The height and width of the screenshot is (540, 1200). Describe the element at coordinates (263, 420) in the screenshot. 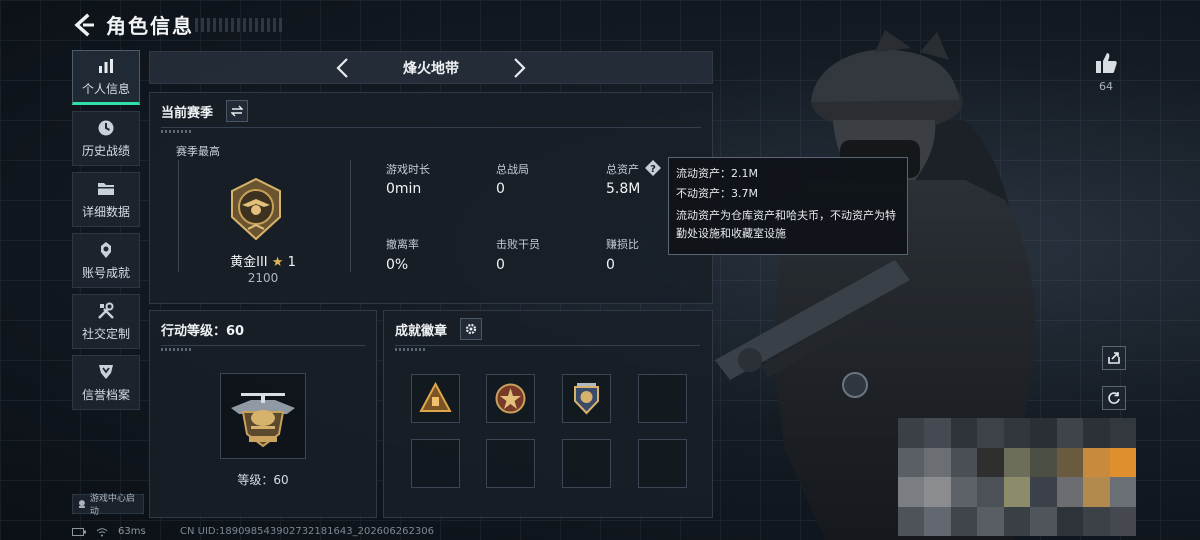

I see `helicopter-emblem-icon` at that location.